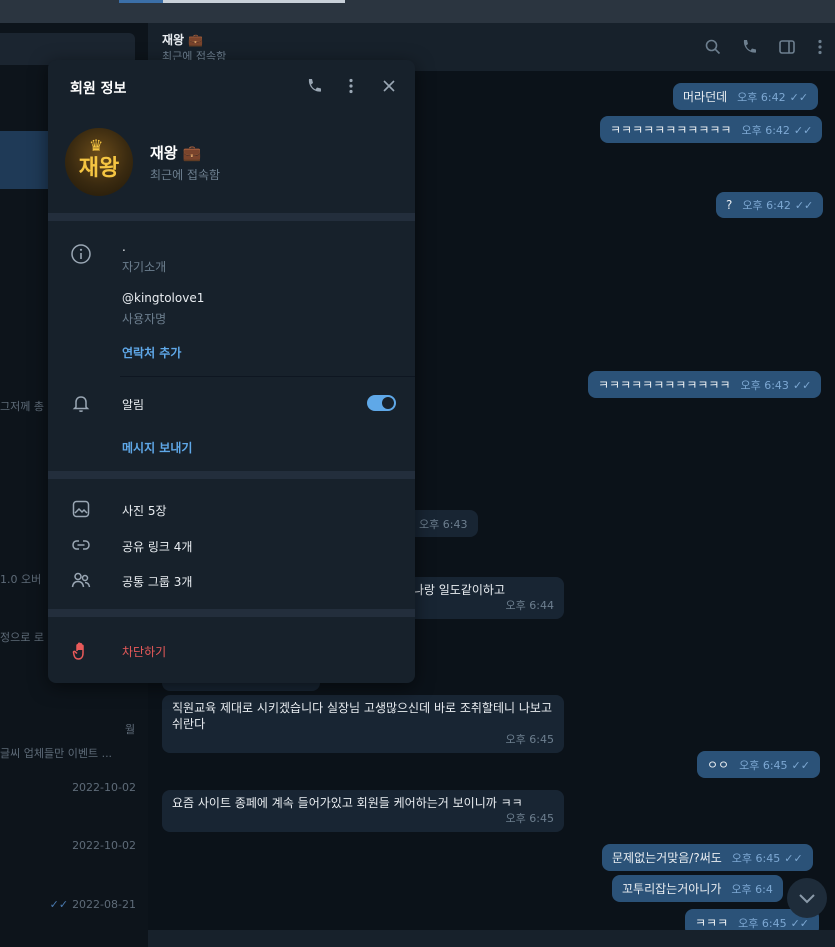 This screenshot has height=947, width=835. What do you see at coordinates (389, 86) in the screenshot?
I see `close-icon` at bounding box center [389, 86].